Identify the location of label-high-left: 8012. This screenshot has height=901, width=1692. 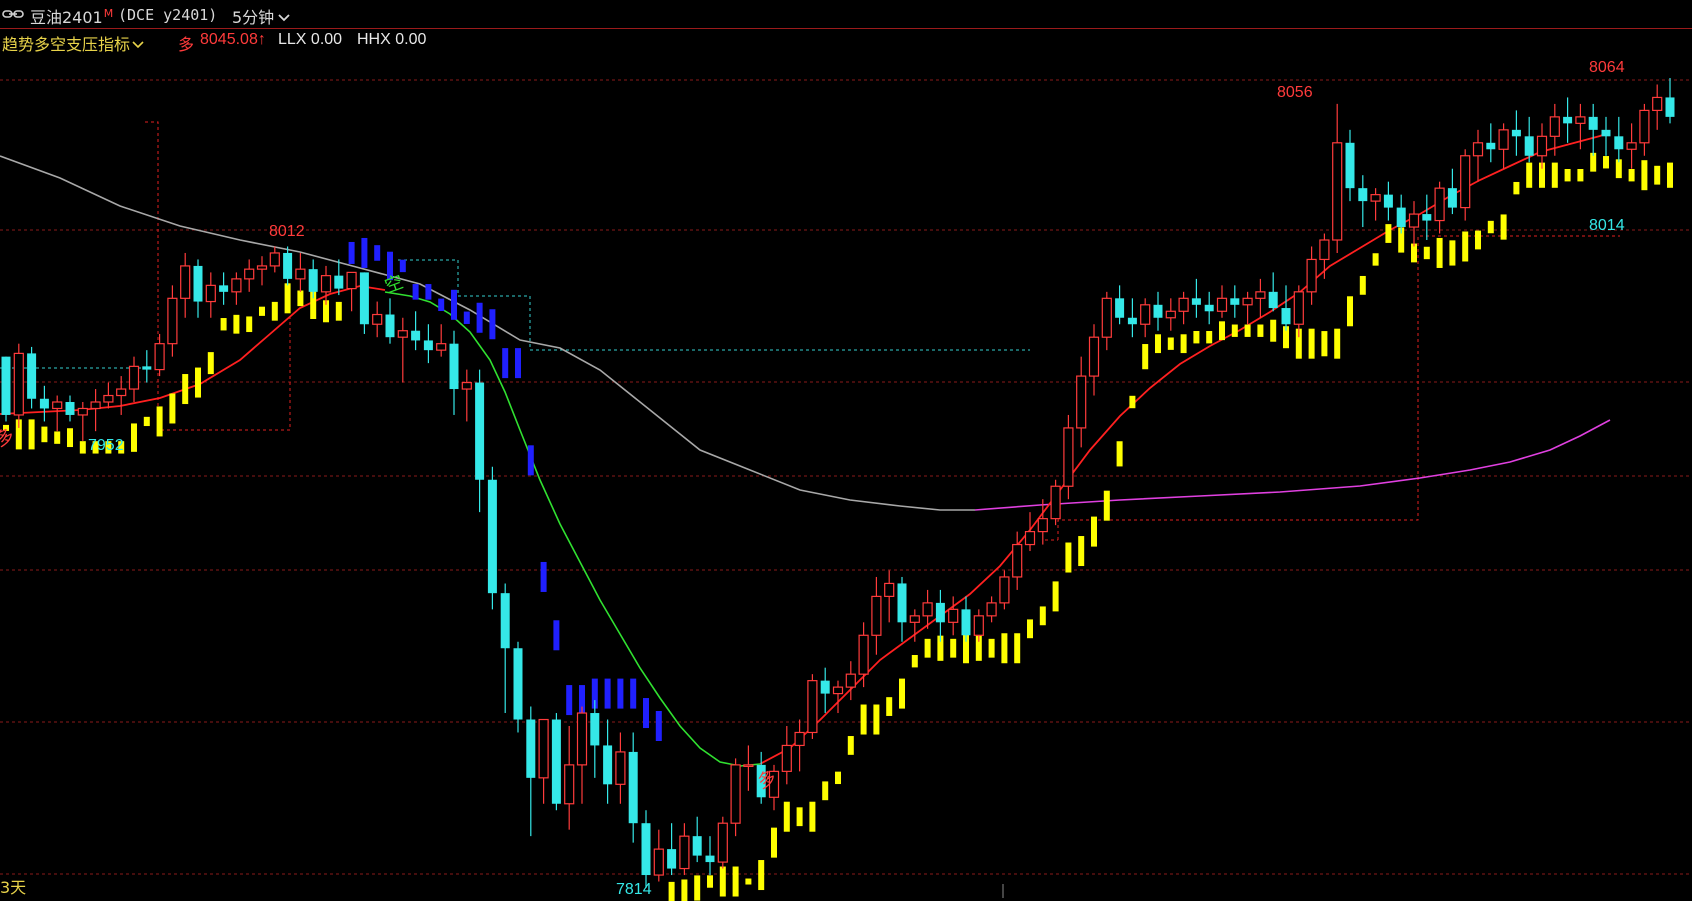
(287, 231).